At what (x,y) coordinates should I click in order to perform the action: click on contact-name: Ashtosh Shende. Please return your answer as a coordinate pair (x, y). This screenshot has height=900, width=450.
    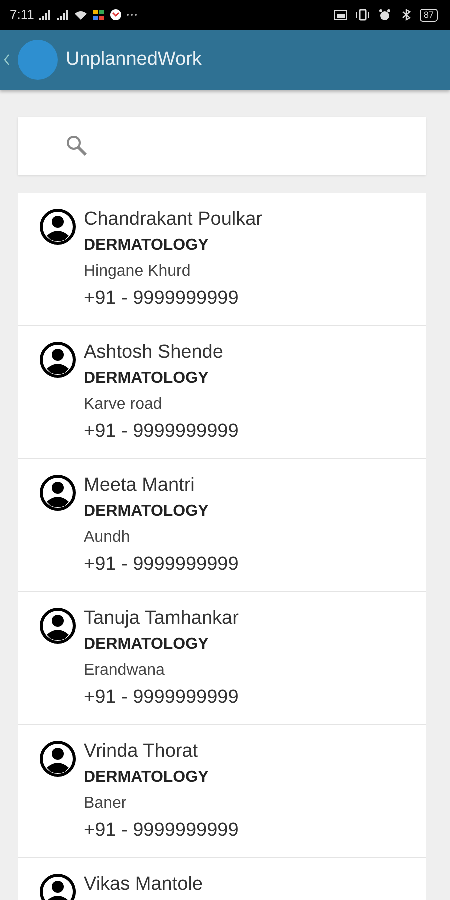
    Looking at the image, I should click on (154, 353).